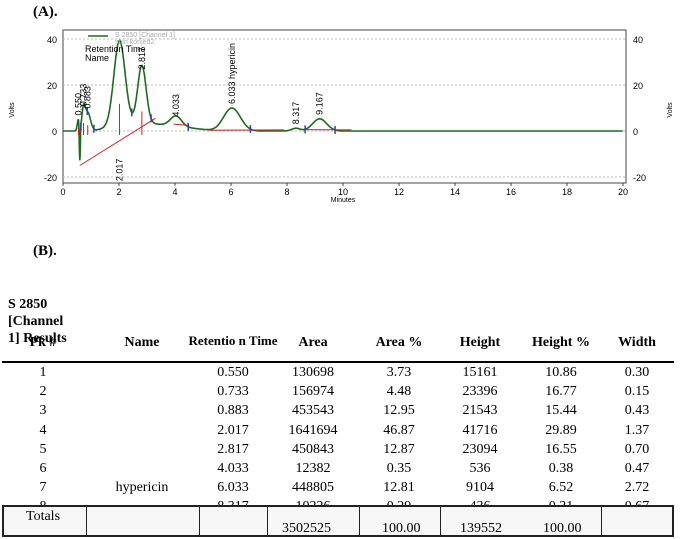  Describe the element at coordinates (117, 141) in the screenshot. I see `integration-baseline` at that location.